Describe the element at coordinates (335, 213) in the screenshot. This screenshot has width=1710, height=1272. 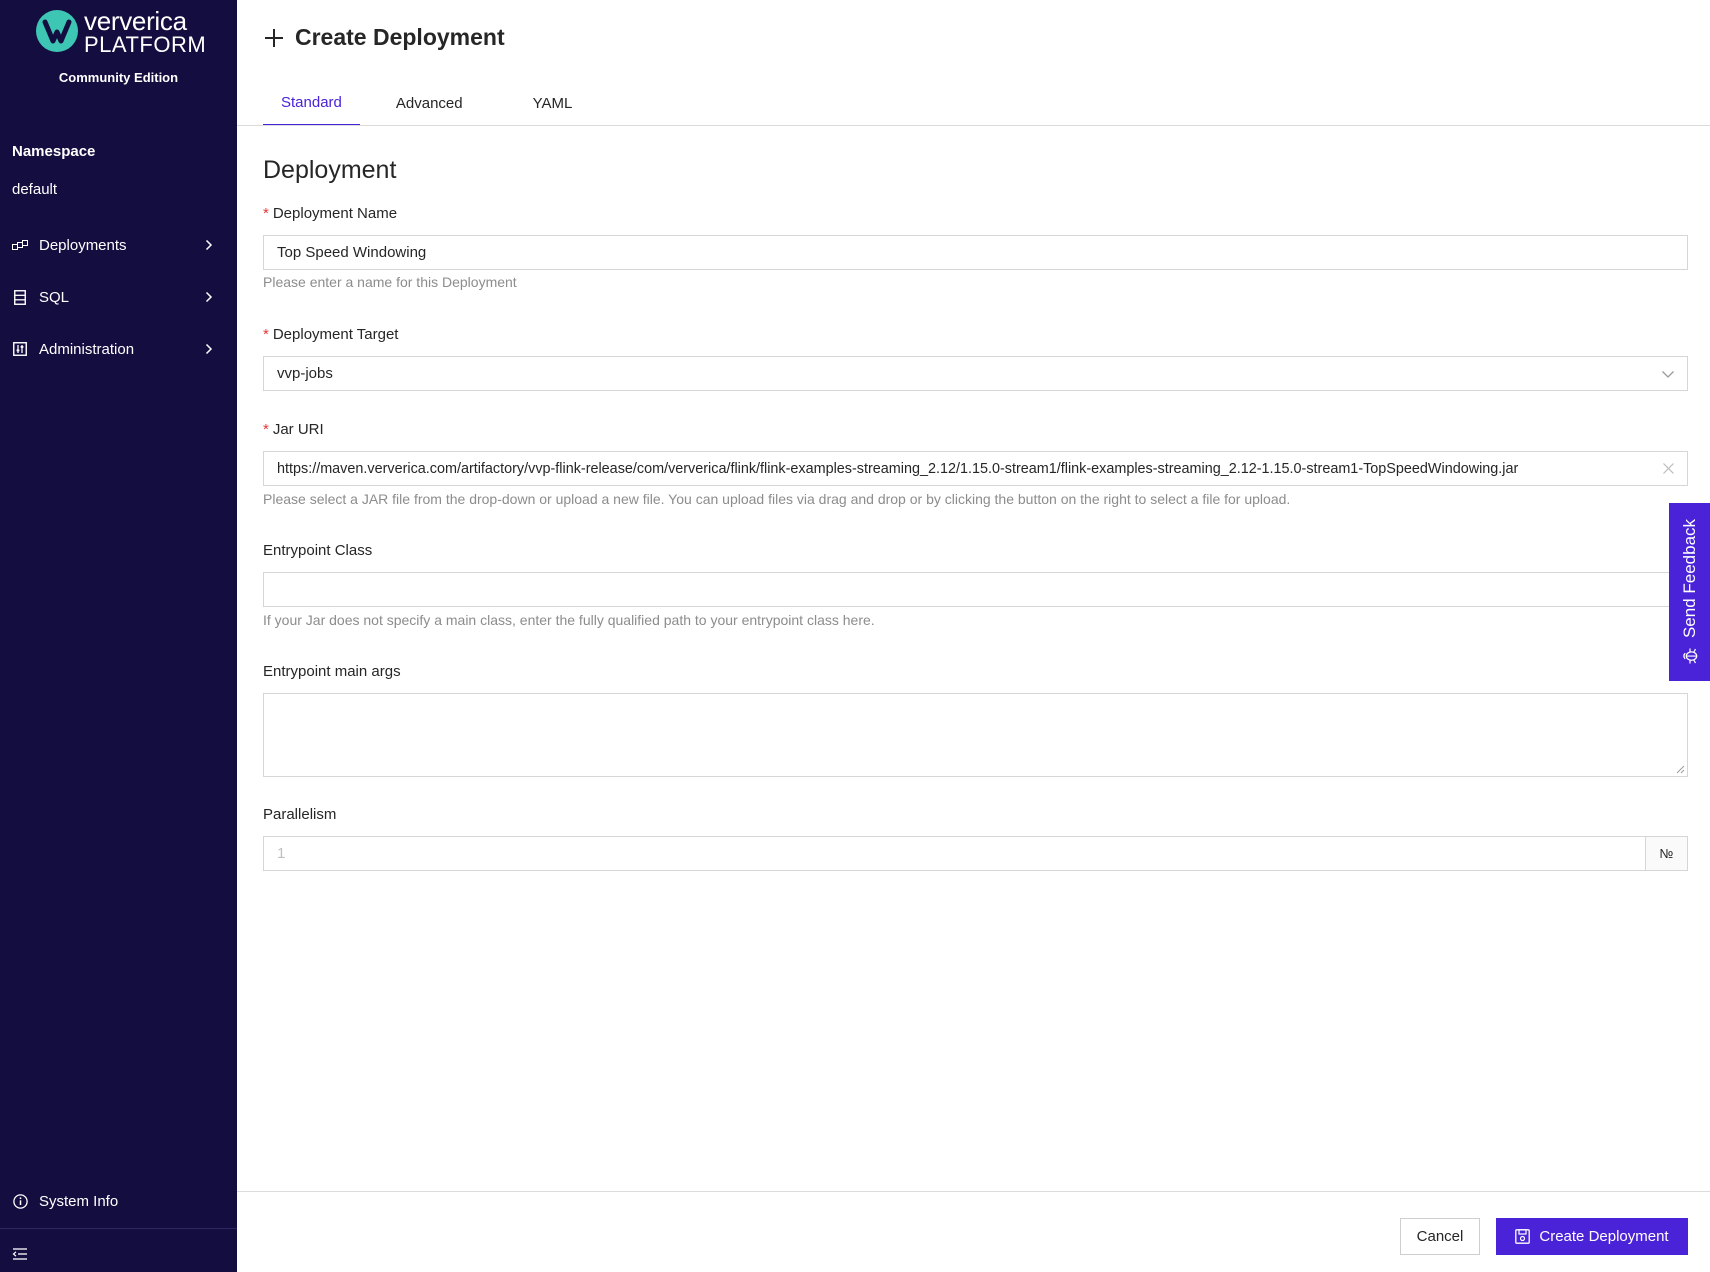
I see `deployment-name-label-text: Deployment Name` at that location.